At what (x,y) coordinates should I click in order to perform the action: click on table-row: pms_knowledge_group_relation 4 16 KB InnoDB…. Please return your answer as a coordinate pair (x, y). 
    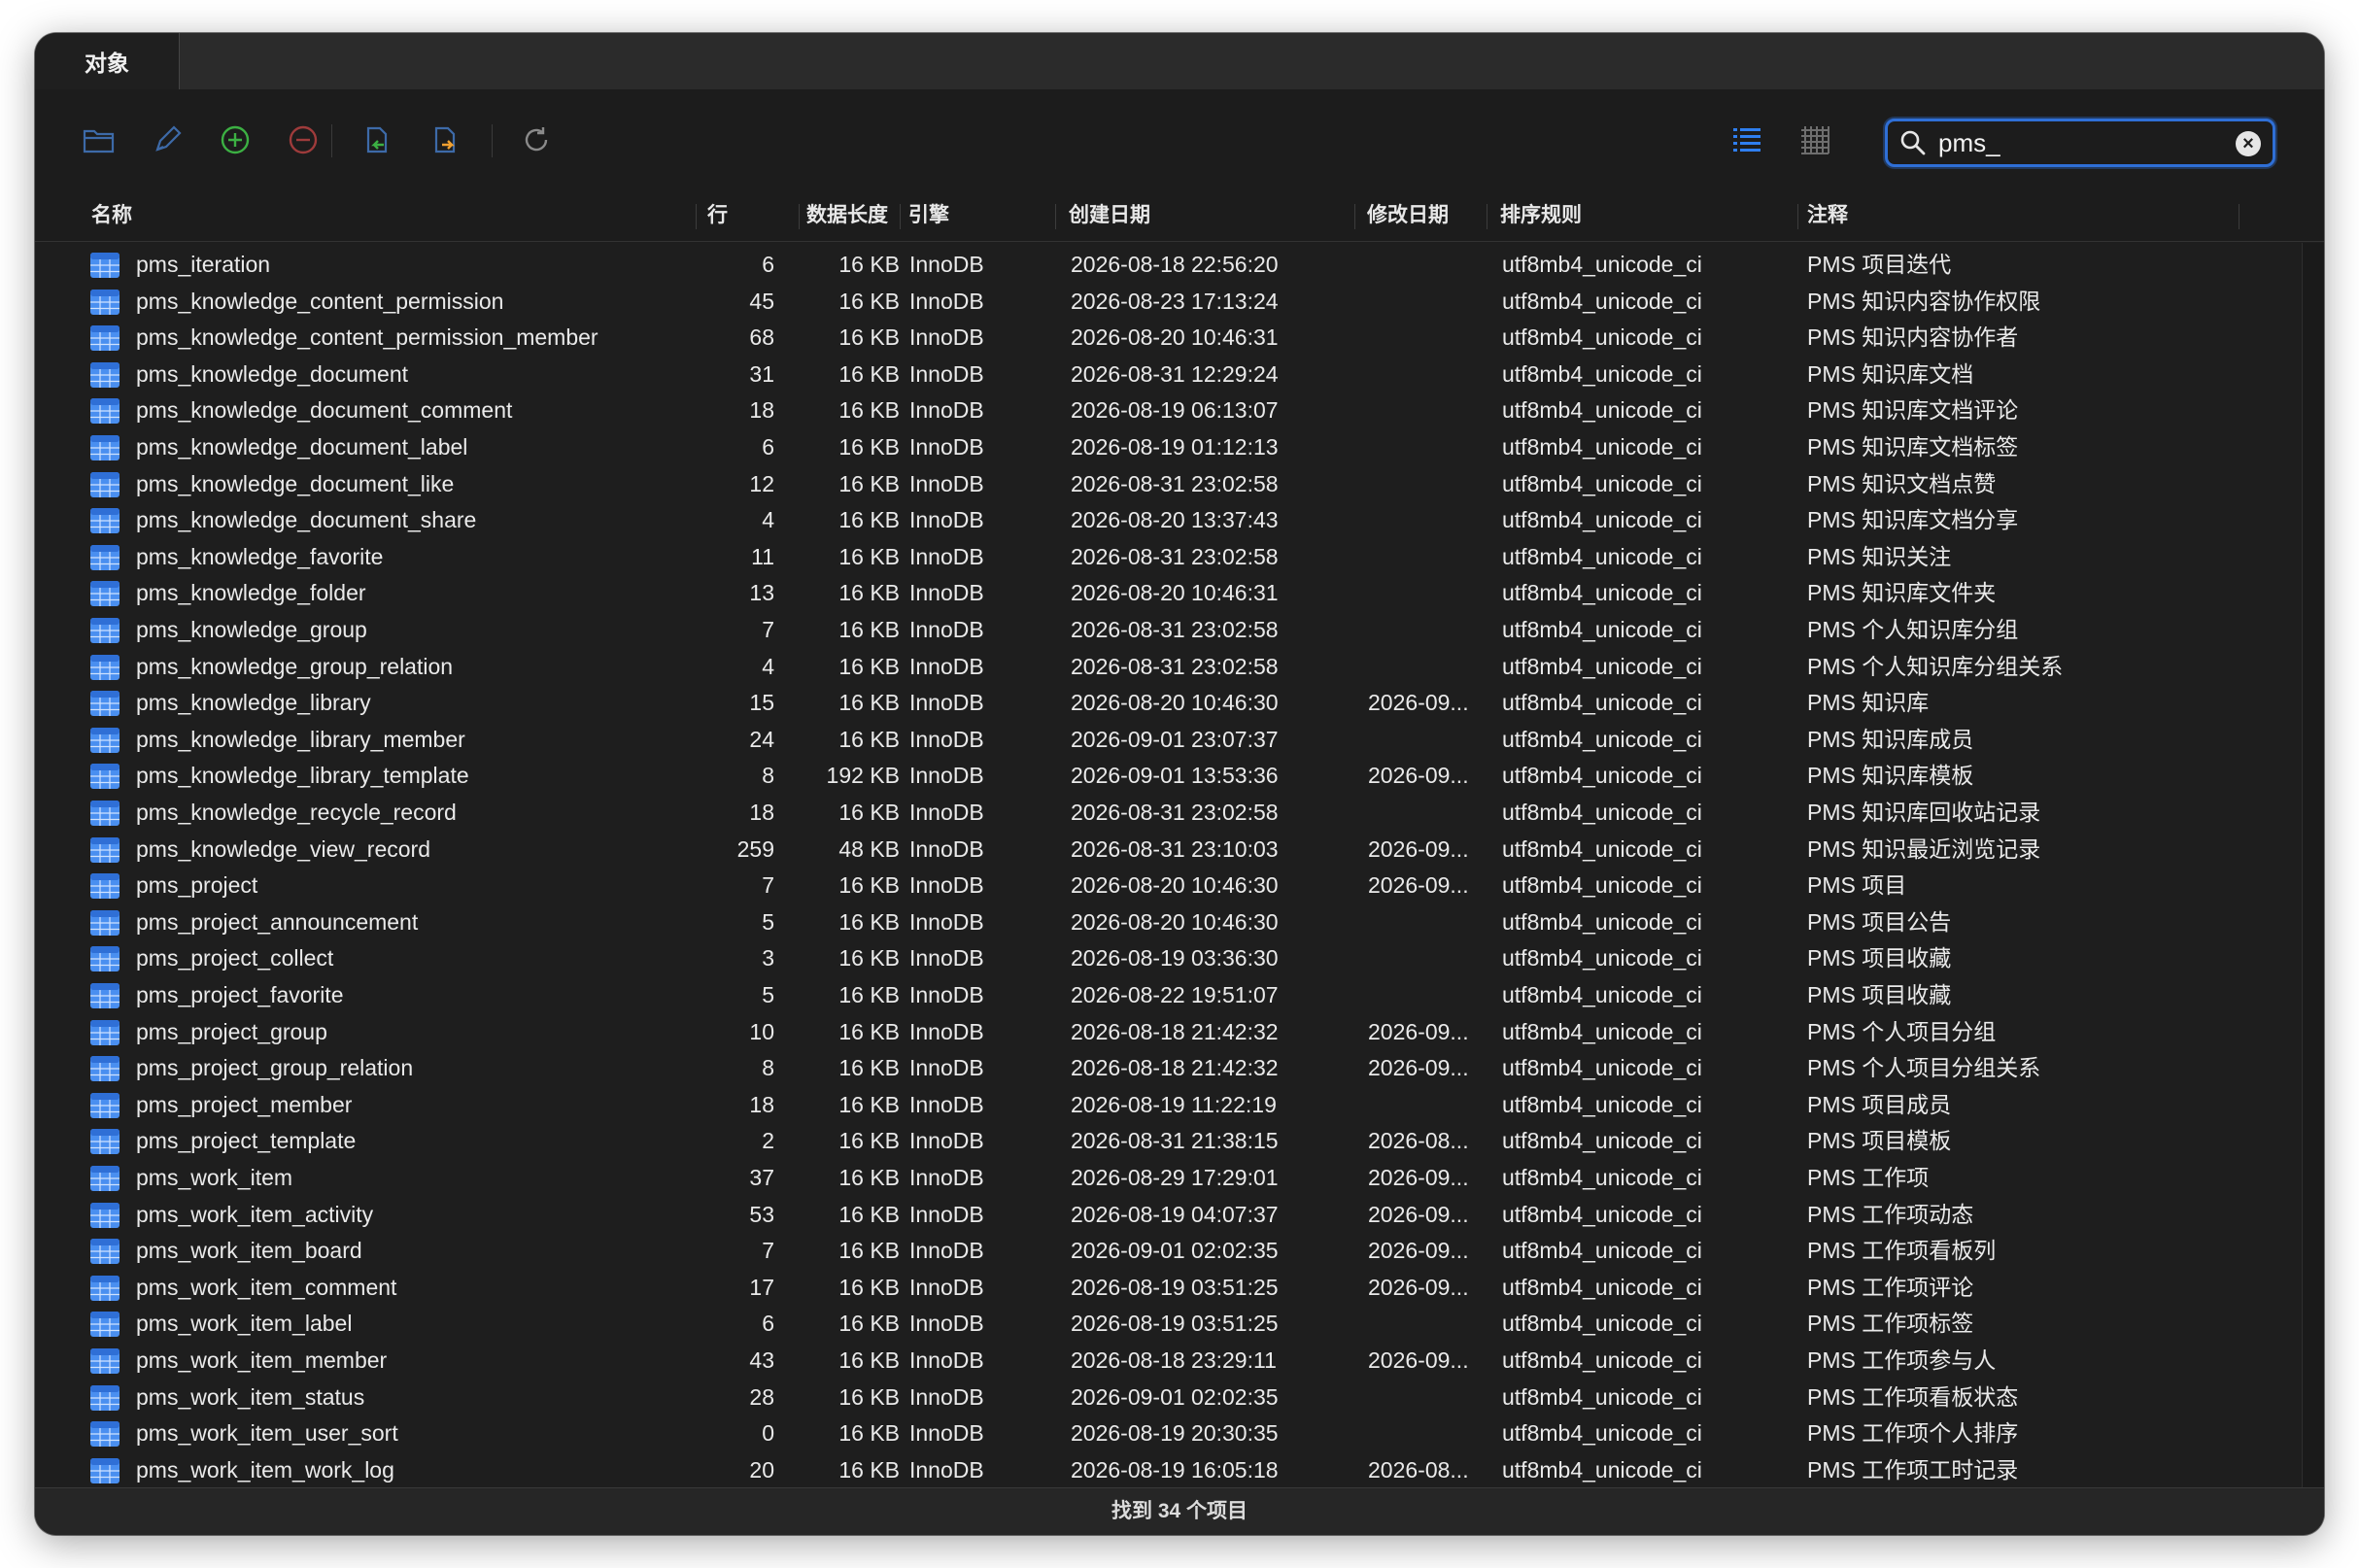
    Looking at the image, I should click on (1179, 667).